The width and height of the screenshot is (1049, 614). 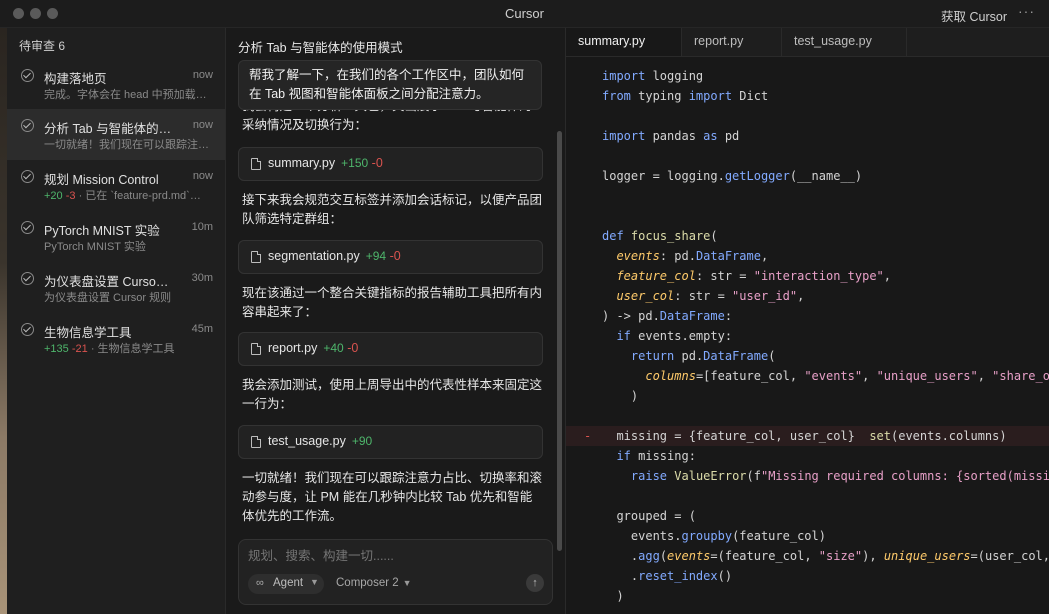 What do you see at coordinates (807, 336) in the screenshot?
I see `code-line: if events.empty:` at bounding box center [807, 336].